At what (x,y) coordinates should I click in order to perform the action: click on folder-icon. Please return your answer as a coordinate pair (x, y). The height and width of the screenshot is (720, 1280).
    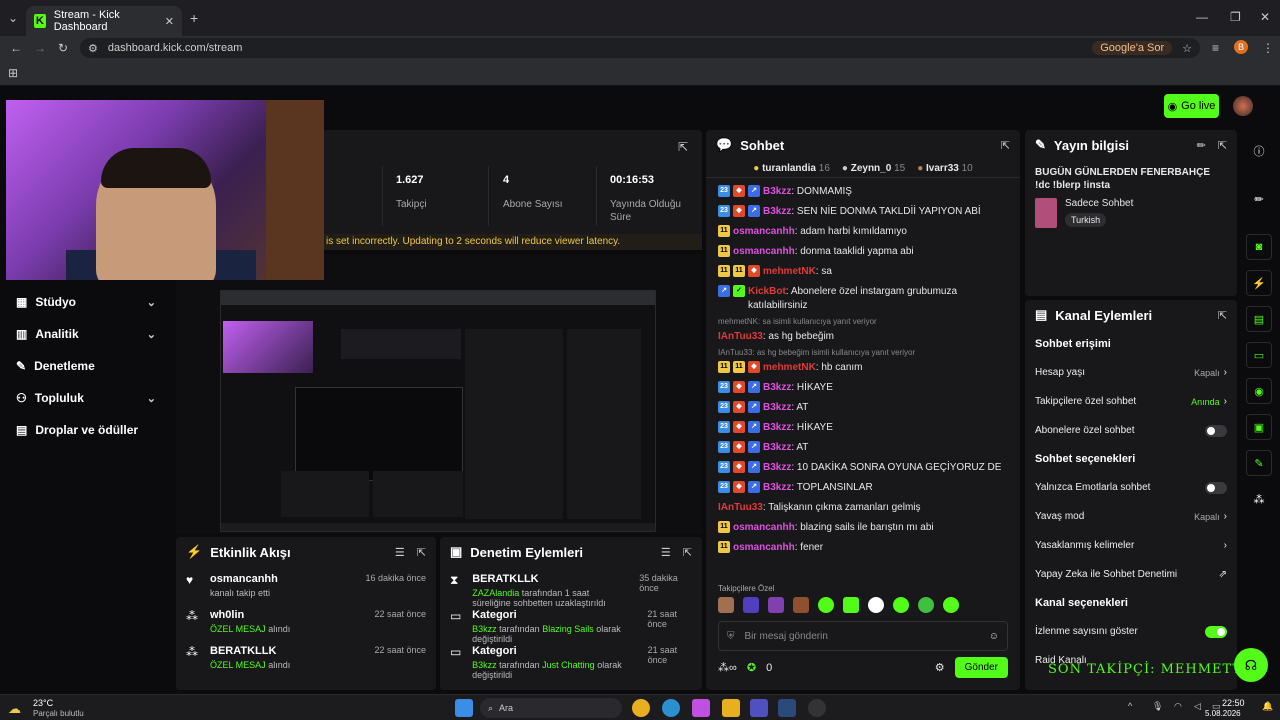
    Looking at the image, I should click on (731, 708).